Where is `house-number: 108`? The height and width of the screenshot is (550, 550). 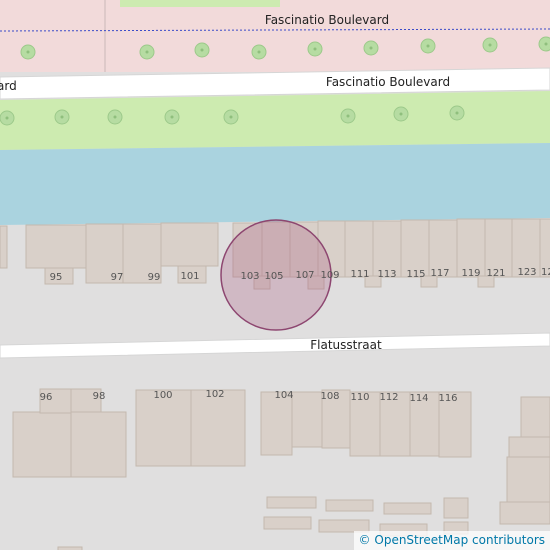
house-number: 108 is located at coordinates (329, 396).